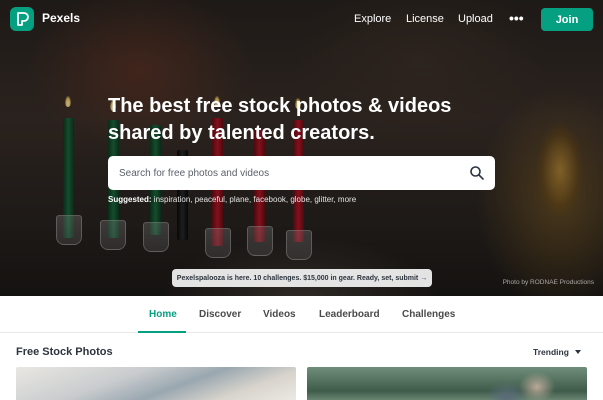 Image resolution: width=603 pixels, height=400 pixels. Describe the element at coordinates (516, 18) in the screenshot. I see `more-menu-icon: •••` at that location.